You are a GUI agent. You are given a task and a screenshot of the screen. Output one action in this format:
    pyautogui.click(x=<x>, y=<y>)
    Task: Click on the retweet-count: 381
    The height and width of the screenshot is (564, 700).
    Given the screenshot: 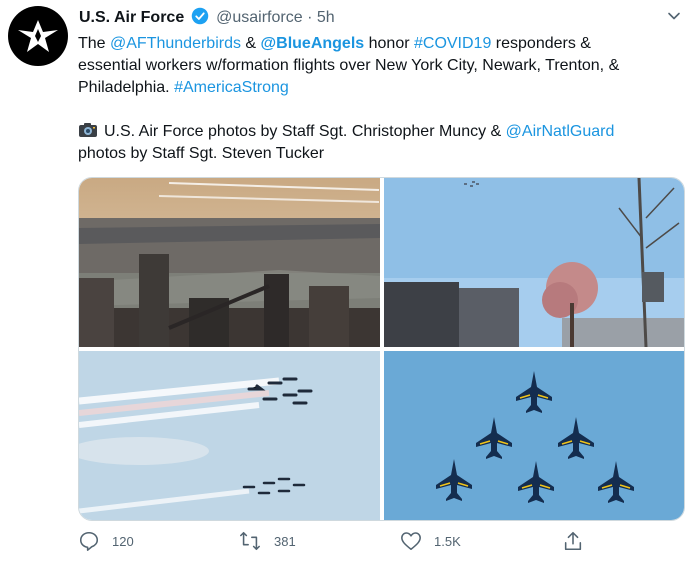 What is the action you would take?
    pyautogui.click(x=285, y=541)
    